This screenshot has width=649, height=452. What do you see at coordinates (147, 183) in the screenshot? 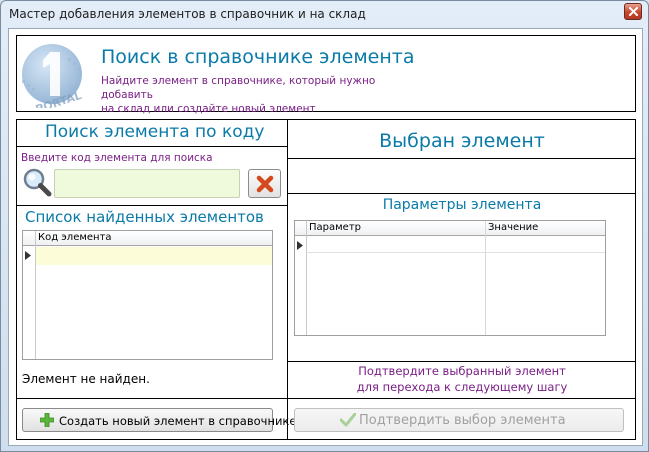
I see `element-code-input` at bounding box center [147, 183].